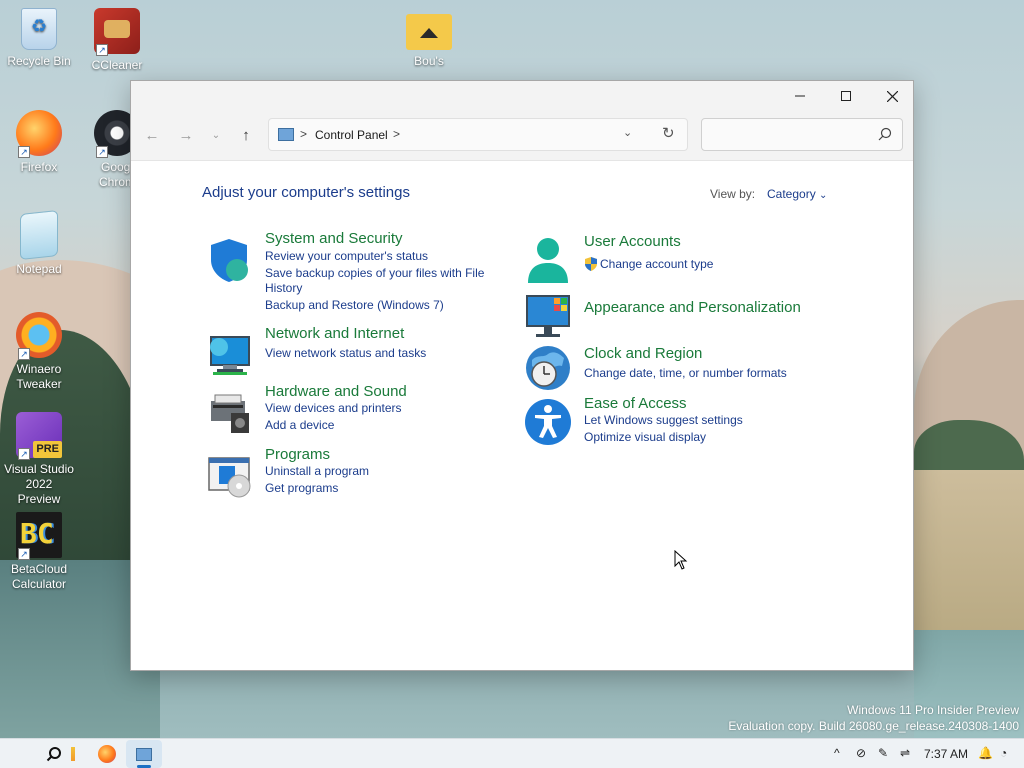  I want to click on minimize-button, so click(800, 96).